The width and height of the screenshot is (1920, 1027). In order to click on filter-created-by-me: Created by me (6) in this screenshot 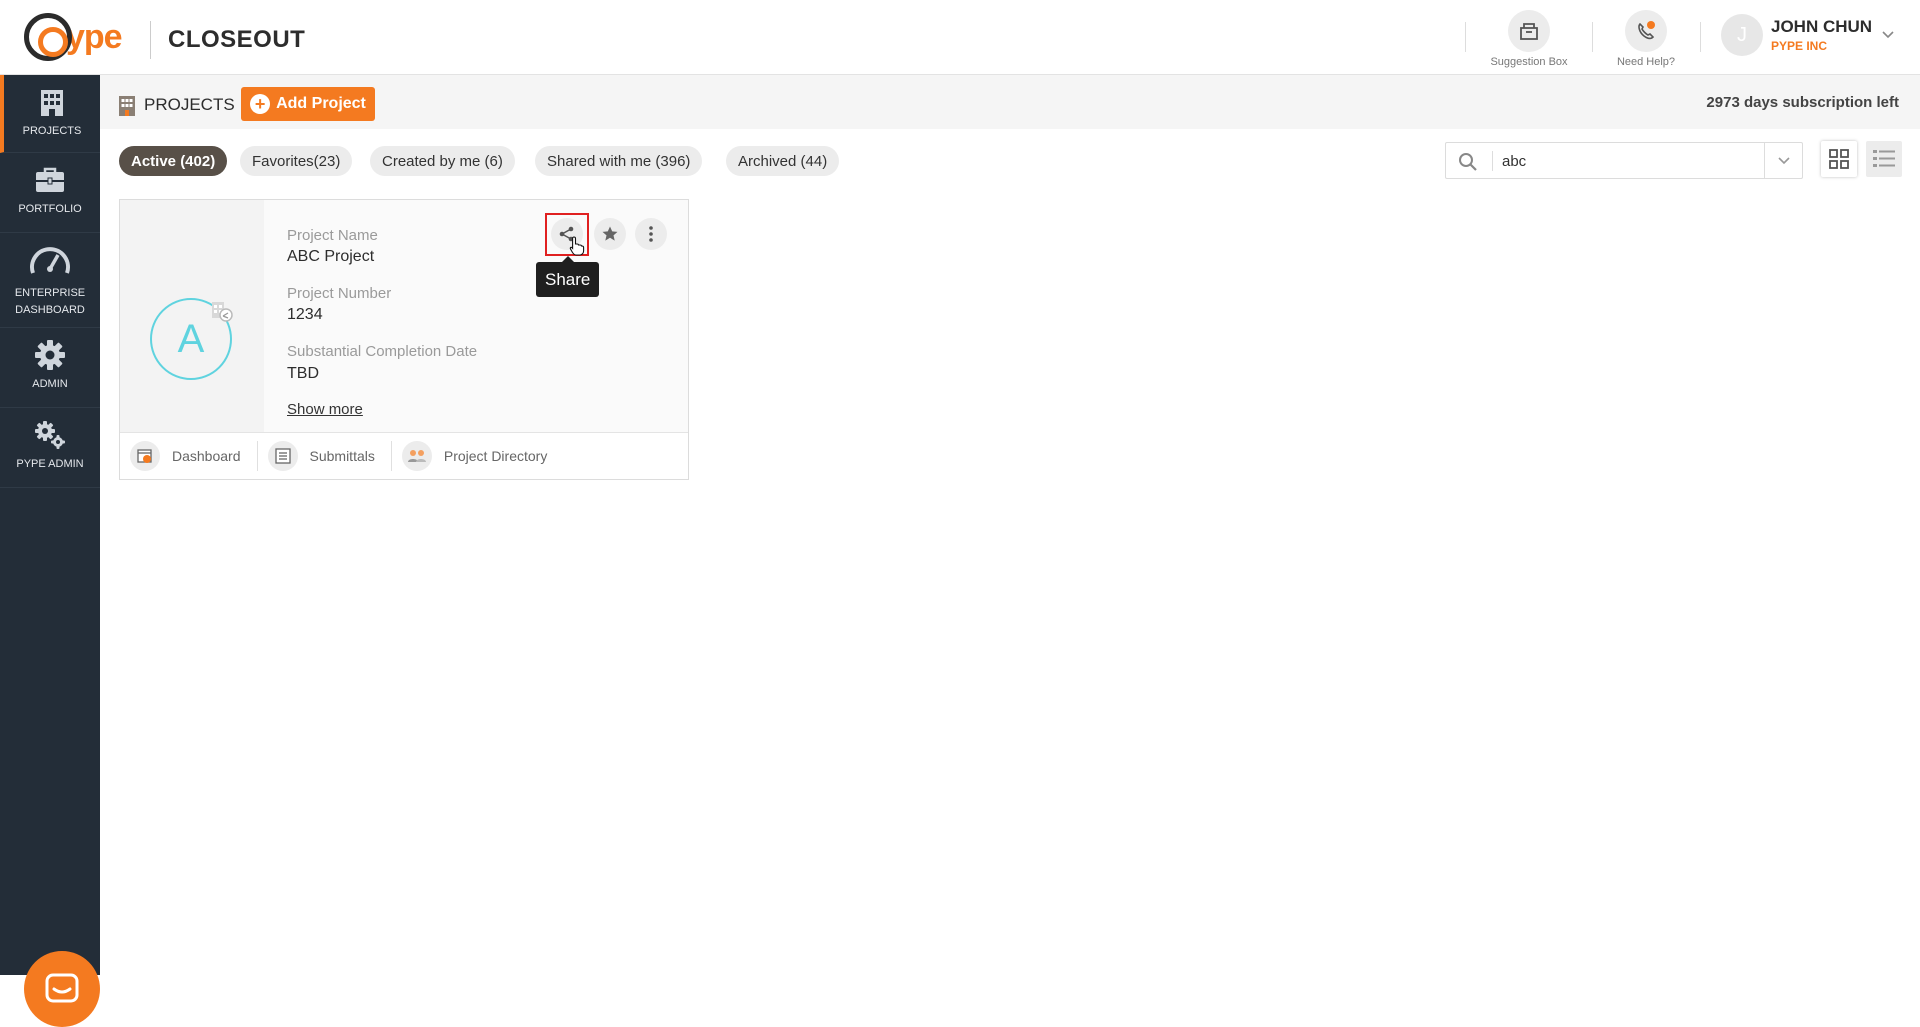, I will do `click(442, 161)`.